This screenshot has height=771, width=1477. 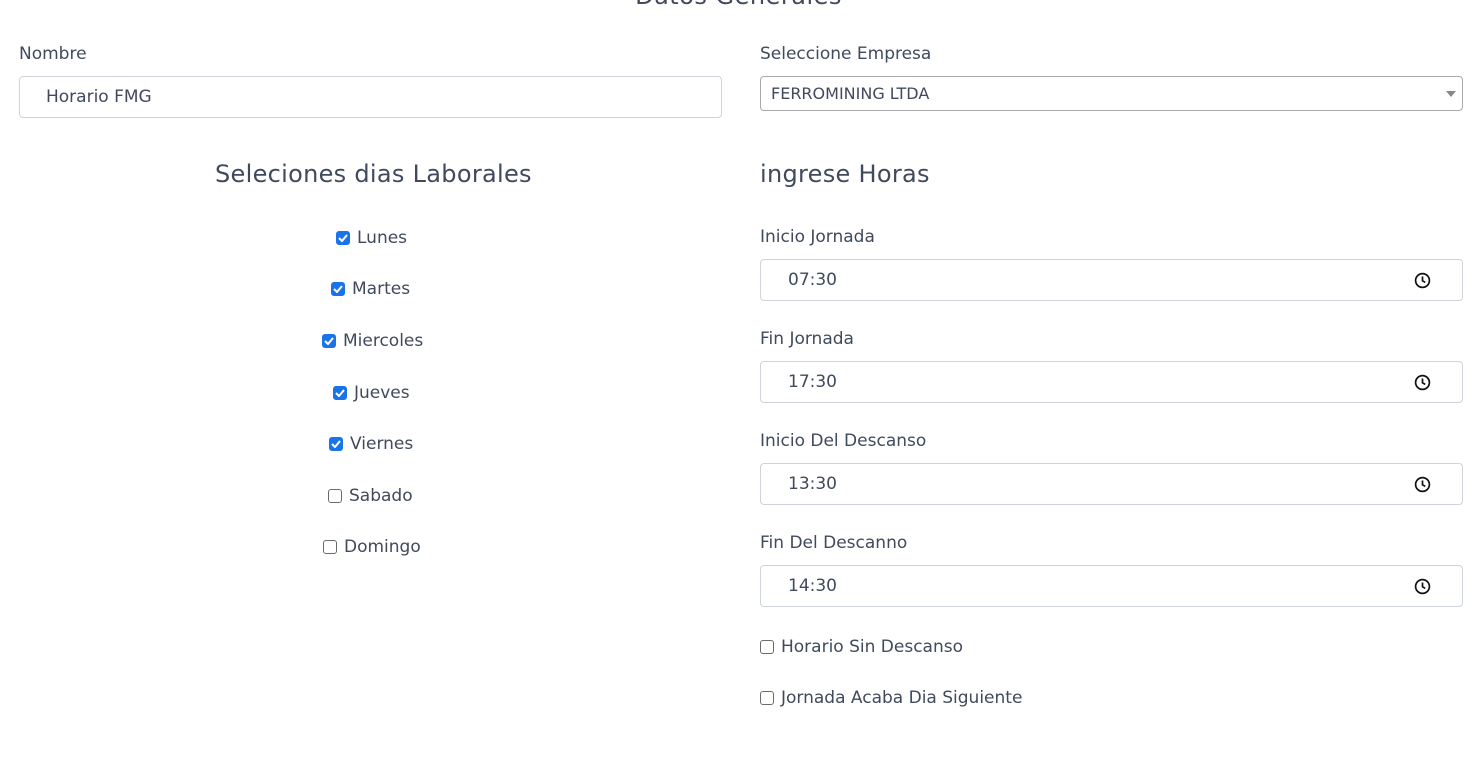 I want to click on dias-heading: Seleciones dias Laborales, so click(x=373, y=174).